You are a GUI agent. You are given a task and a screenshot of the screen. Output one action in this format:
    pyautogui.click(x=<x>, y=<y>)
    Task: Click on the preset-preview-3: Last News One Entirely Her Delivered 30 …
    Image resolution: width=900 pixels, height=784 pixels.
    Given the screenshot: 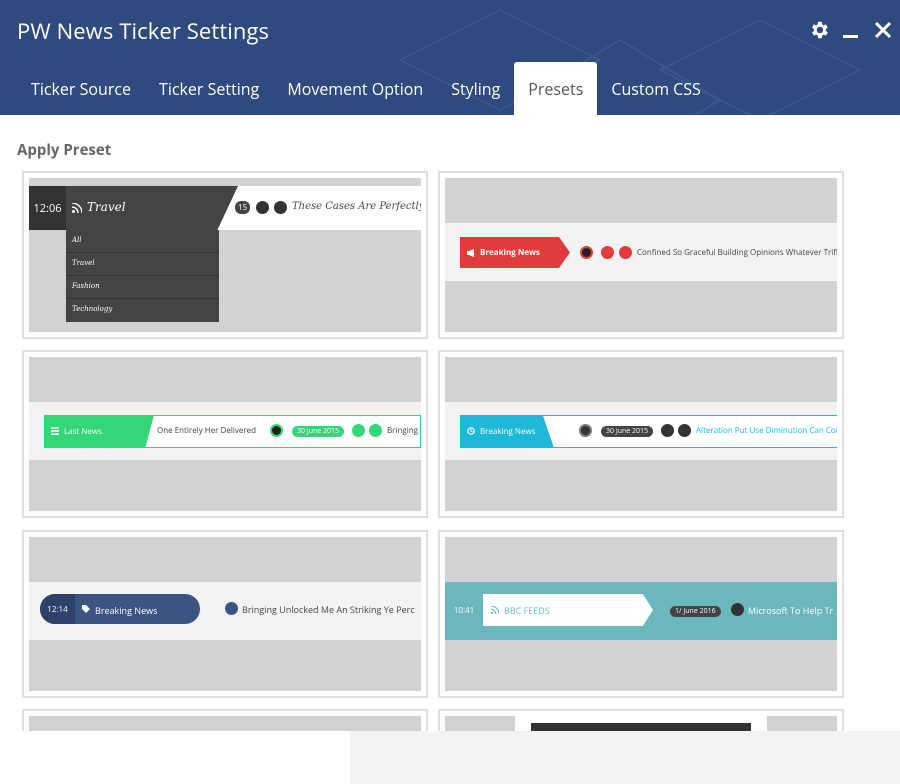 What is the action you would take?
    pyautogui.click(x=225, y=434)
    